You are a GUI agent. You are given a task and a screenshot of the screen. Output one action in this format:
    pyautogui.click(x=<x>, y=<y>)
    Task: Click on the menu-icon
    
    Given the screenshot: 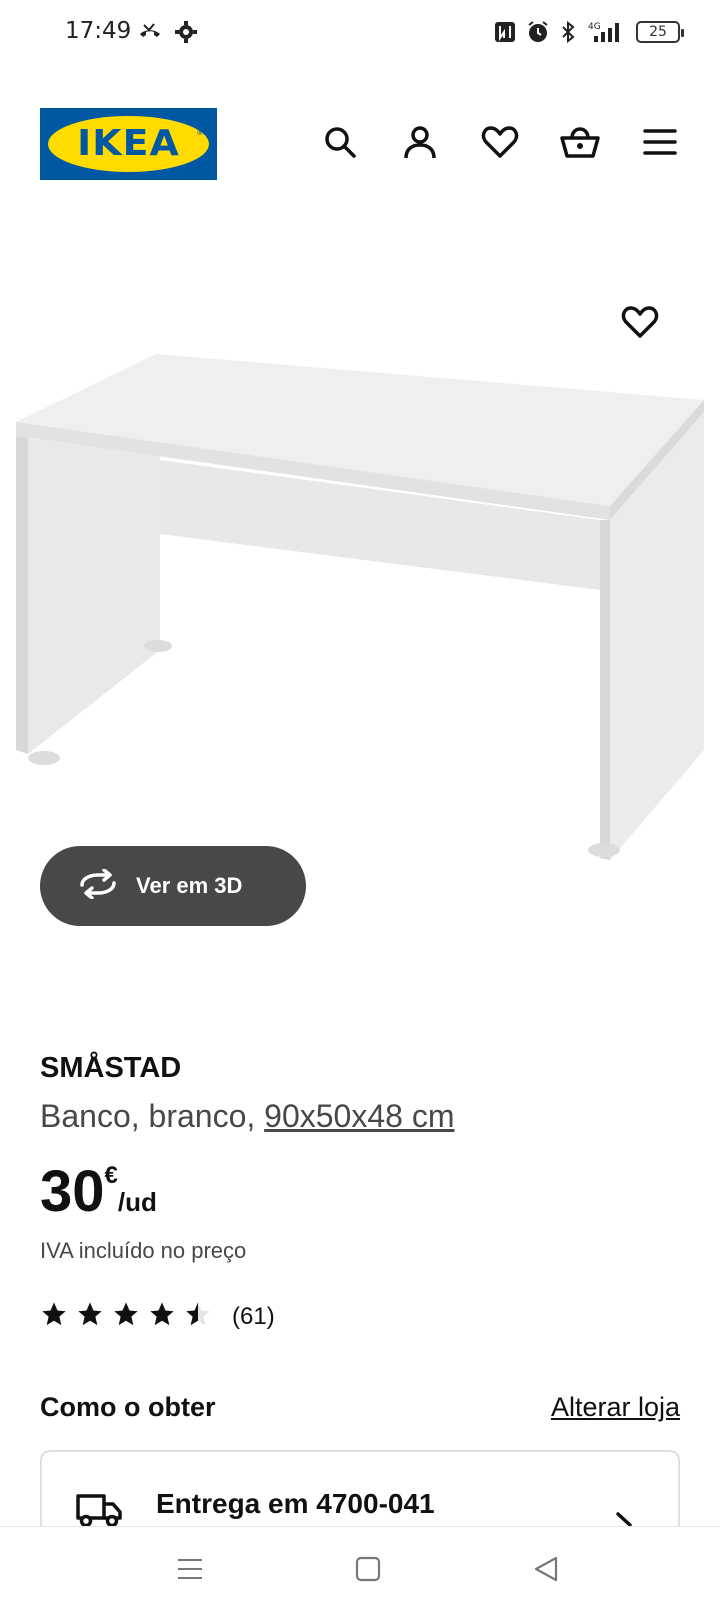 What is the action you would take?
    pyautogui.click(x=660, y=144)
    